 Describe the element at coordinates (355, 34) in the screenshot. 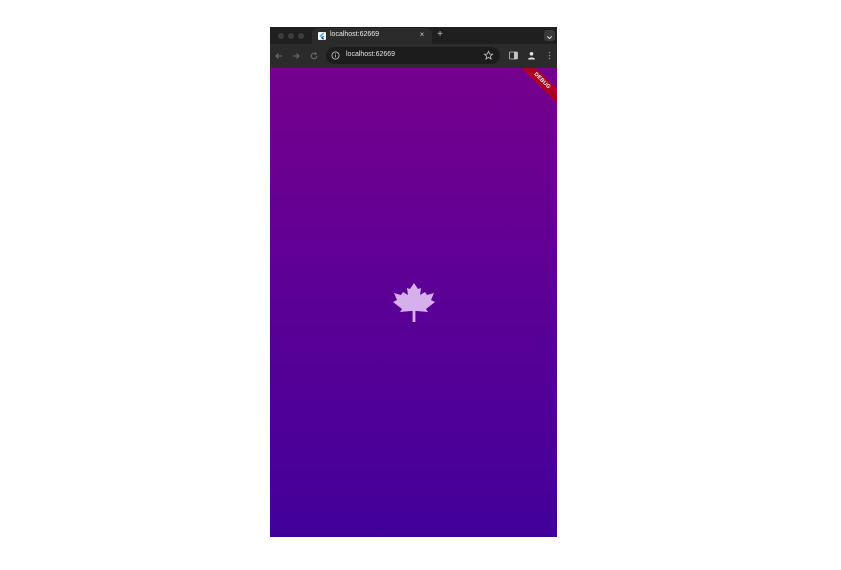

I see `tab-title: localhost:62669` at that location.